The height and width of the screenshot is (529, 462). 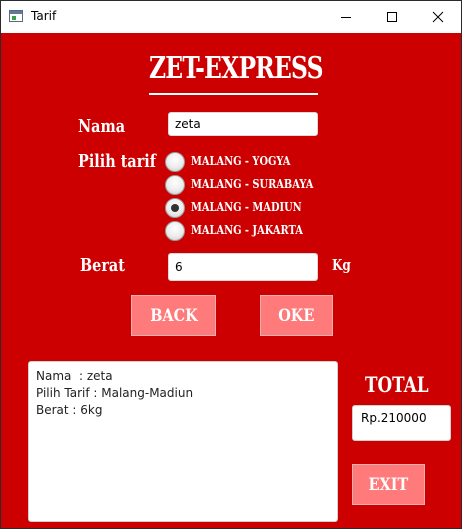 I want to click on close-button, so click(x=438, y=17).